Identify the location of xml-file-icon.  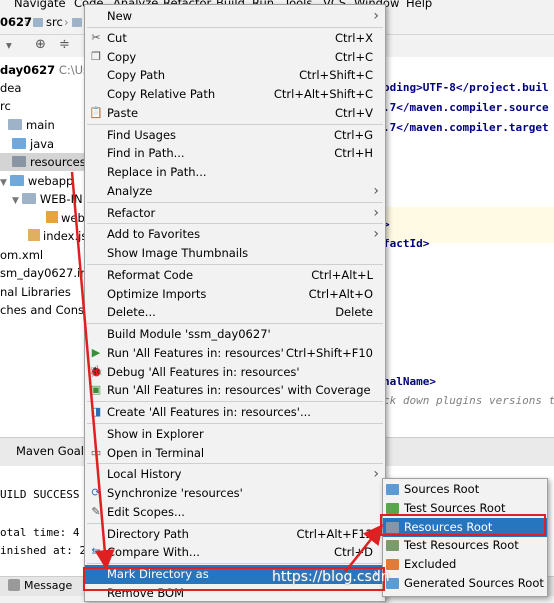
(52, 217).